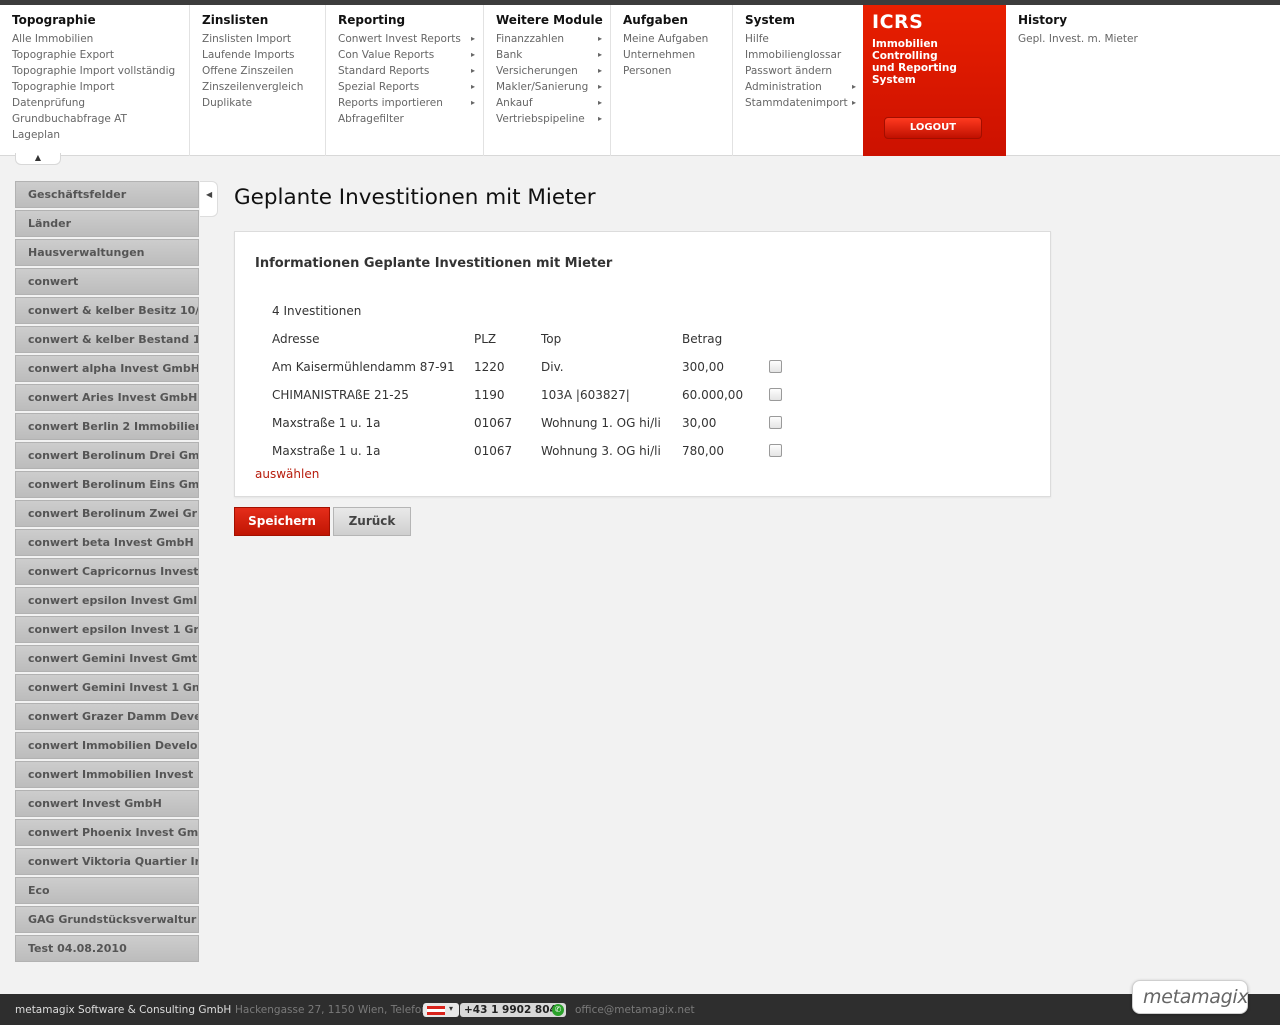  I want to click on sidebar-item: conwert Phoenix Invest Gm, so click(107, 832).